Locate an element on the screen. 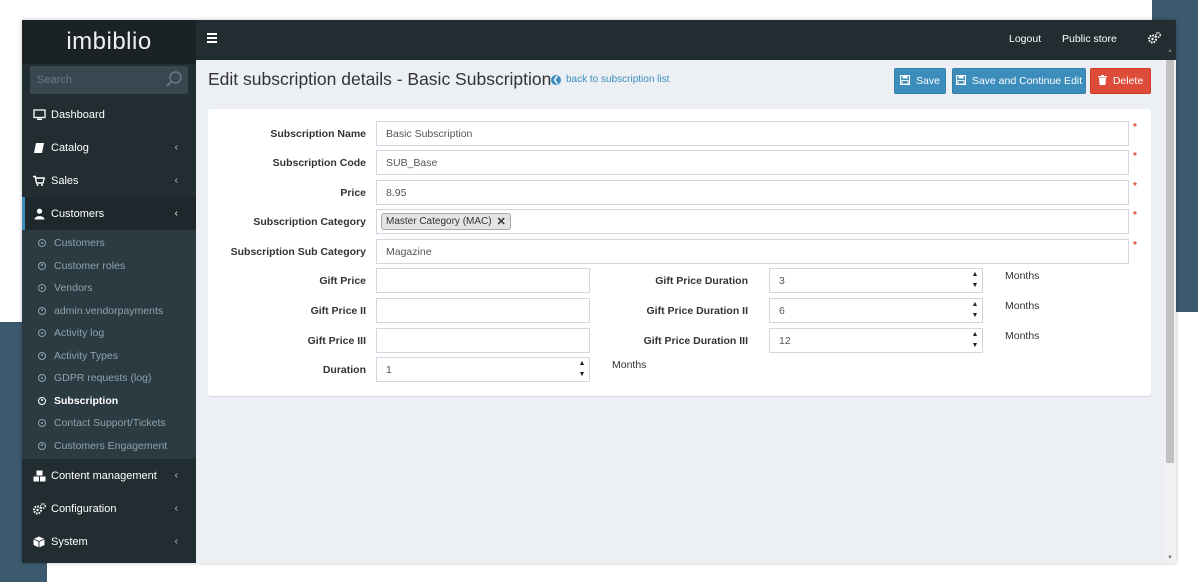 This screenshot has width=1198, height=582. chevron-left-icon: ‹ is located at coordinates (176, 541).